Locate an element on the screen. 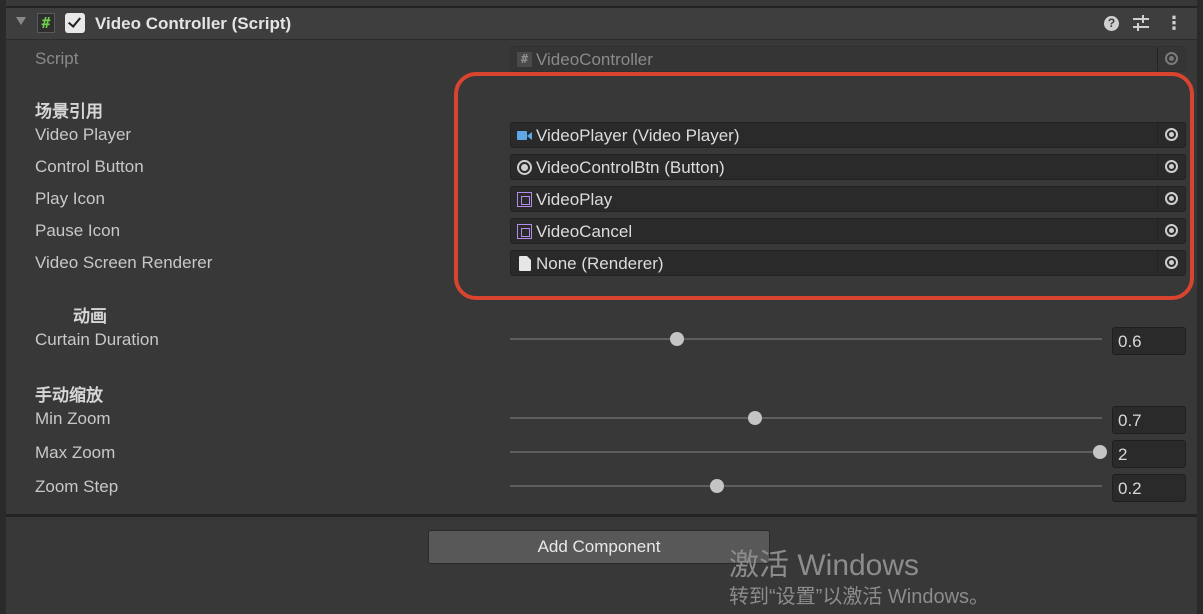 This screenshot has height=614, width=1203. slider-label-curtain-duration: Curtain Duration is located at coordinates (97, 339).